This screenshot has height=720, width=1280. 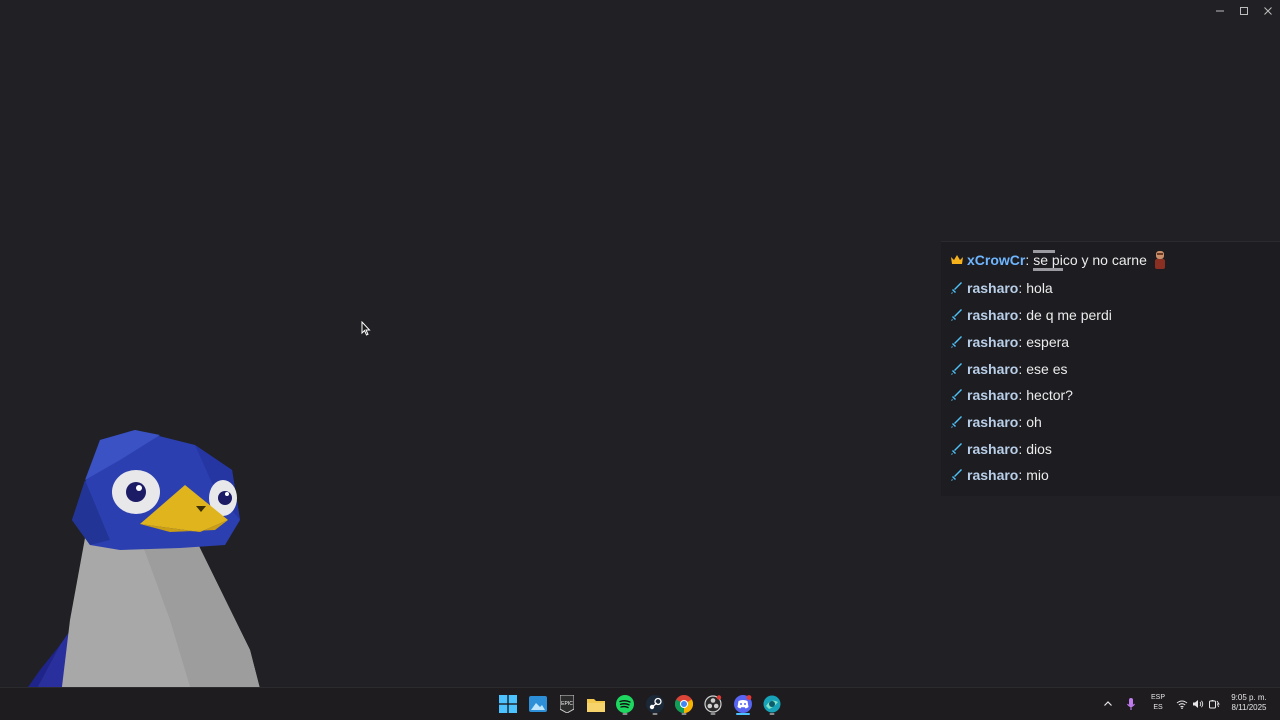 I want to click on chat-text: de q me perdi, so click(x=1069, y=315).